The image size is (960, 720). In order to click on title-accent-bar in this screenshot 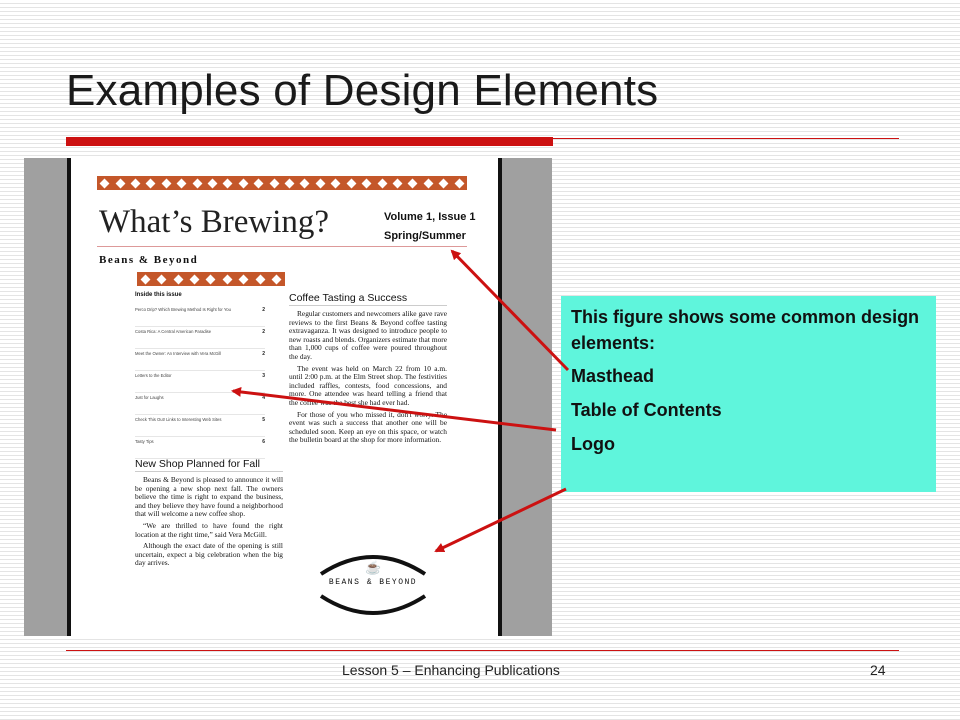, I will do `click(309, 141)`.